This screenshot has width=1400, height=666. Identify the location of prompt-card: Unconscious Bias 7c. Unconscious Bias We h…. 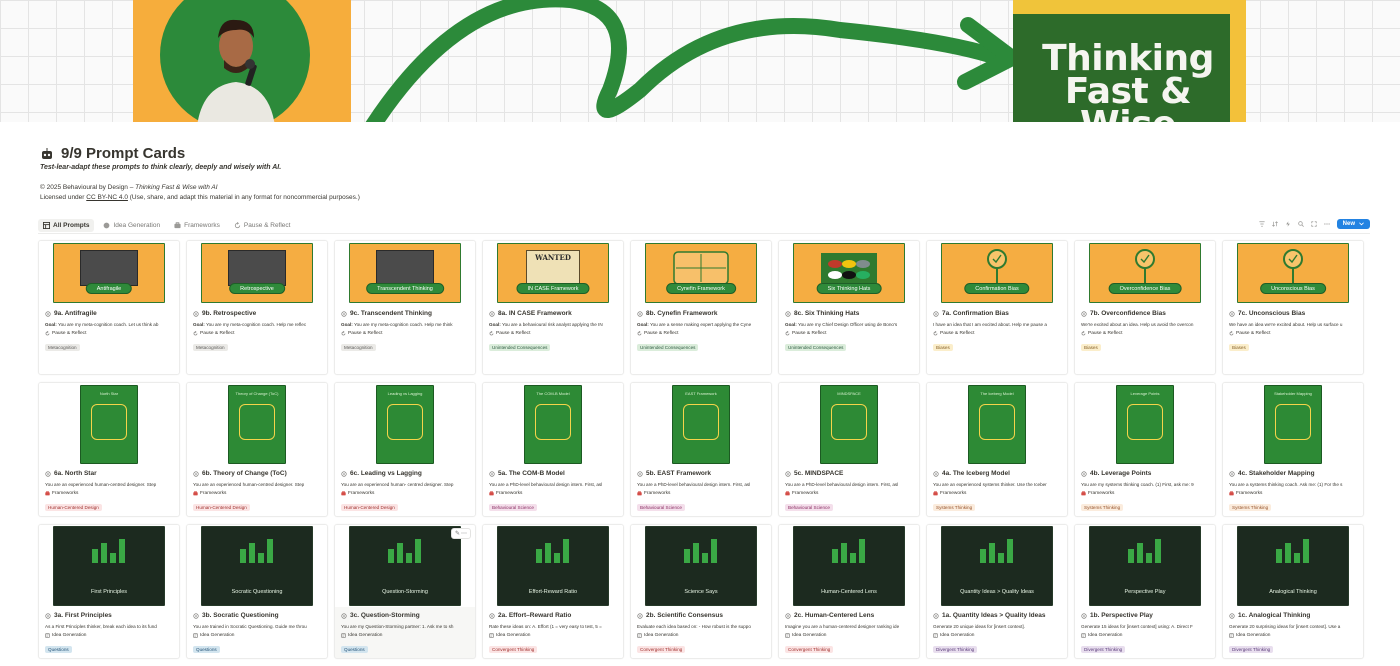
(1293, 307).